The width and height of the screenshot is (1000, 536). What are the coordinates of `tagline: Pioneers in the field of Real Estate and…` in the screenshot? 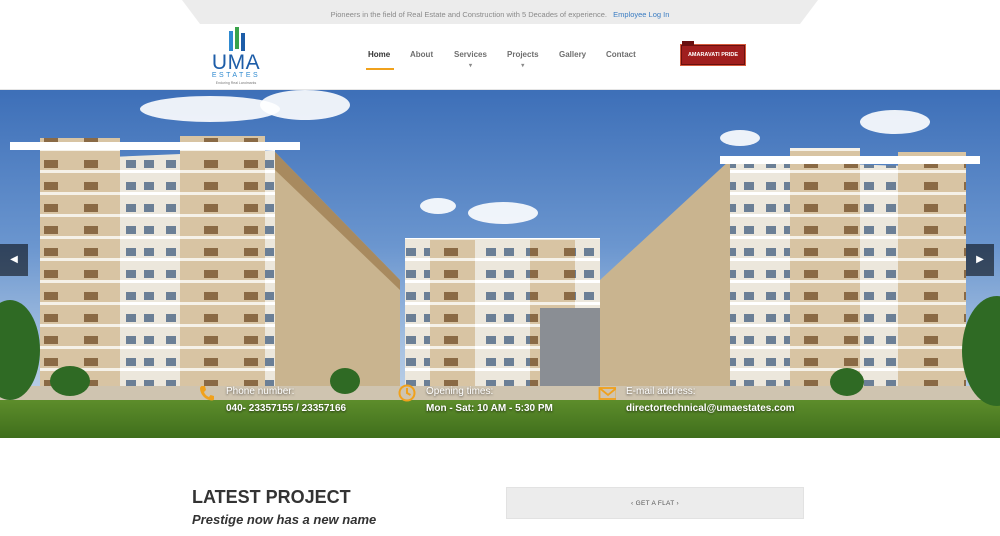 It's located at (469, 14).